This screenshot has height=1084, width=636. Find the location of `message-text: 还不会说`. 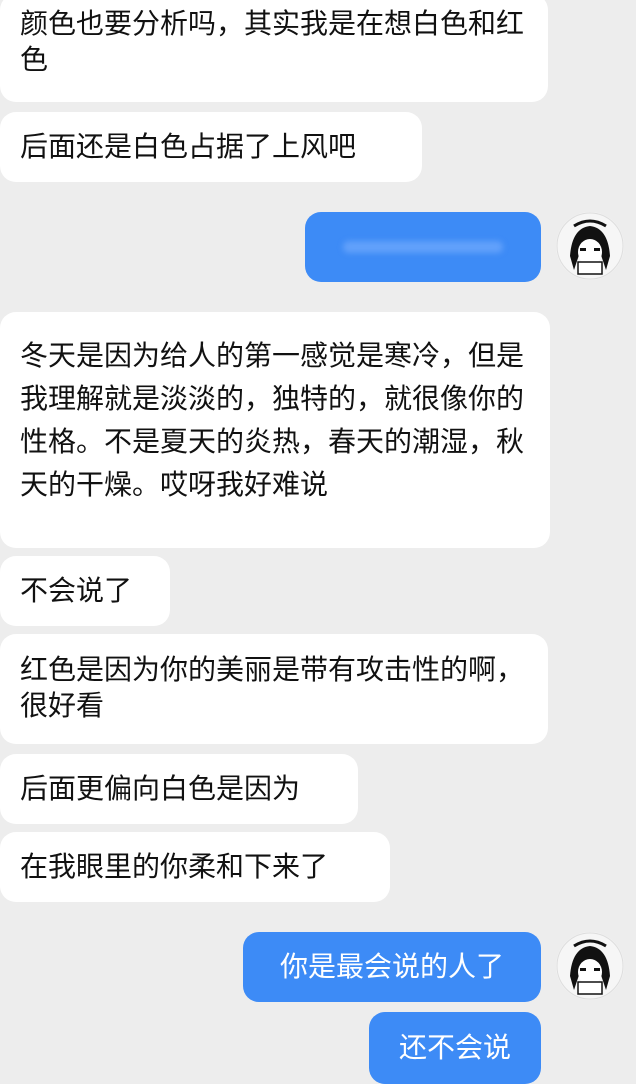

message-text: 还不会说 is located at coordinates (454, 1047).